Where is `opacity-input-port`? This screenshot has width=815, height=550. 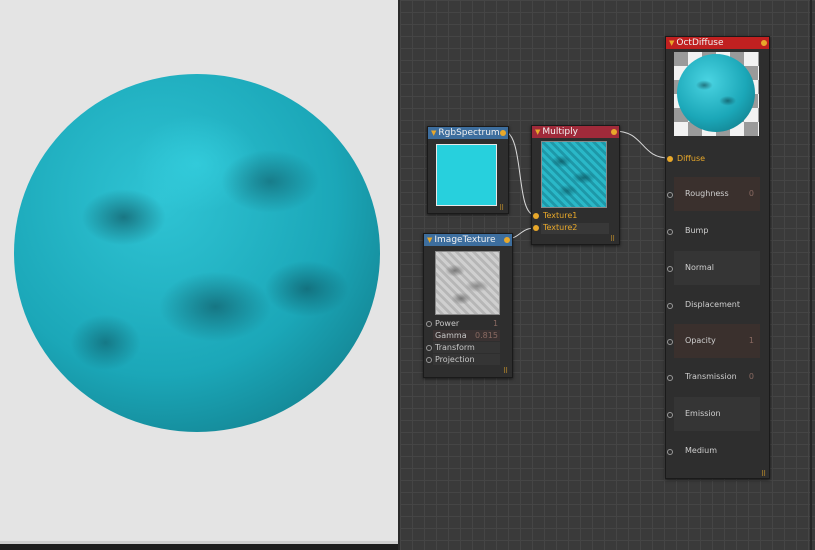
opacity-input-port is located at coordinates (670, 342).